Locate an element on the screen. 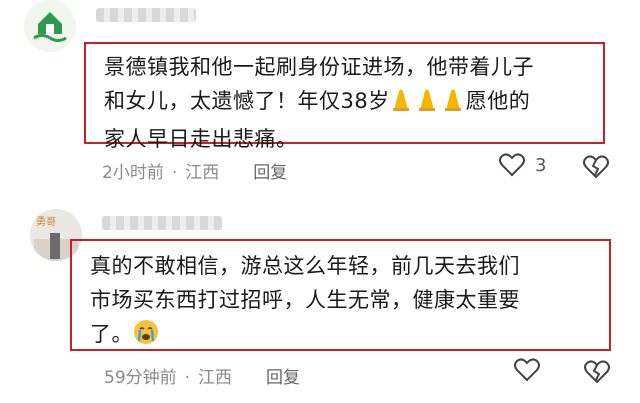 This screenshot has width=640, height=403. comment-line-3: 家人早日走出悲痛。 is located at coordinates (201, 139).